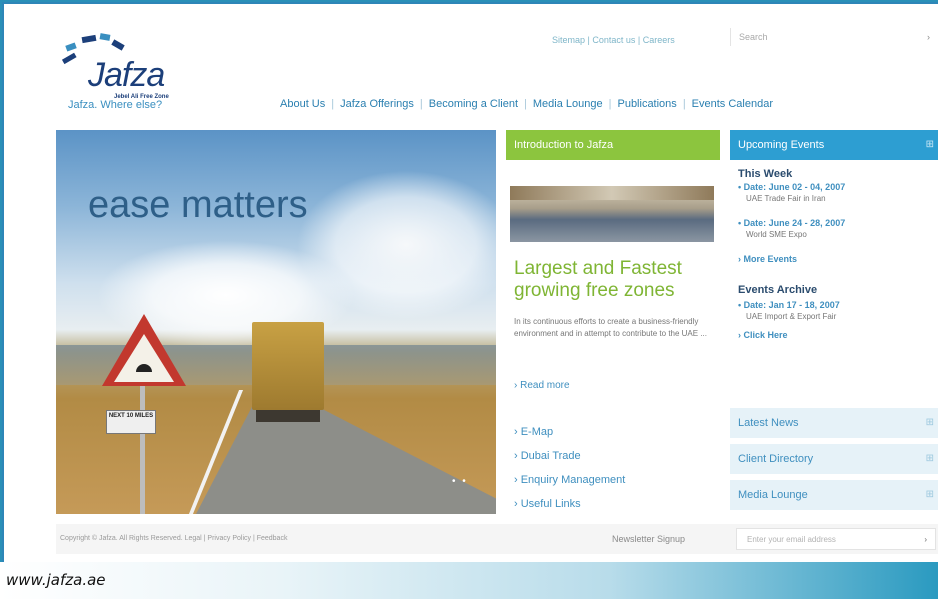 The height and width of the screenshot is (599, 938). What do you see at coordinates (473, 104) in the screenshot?
I see `nav-item-becoming-a-client: Becoming a Client` at bounding box center [473, 104].